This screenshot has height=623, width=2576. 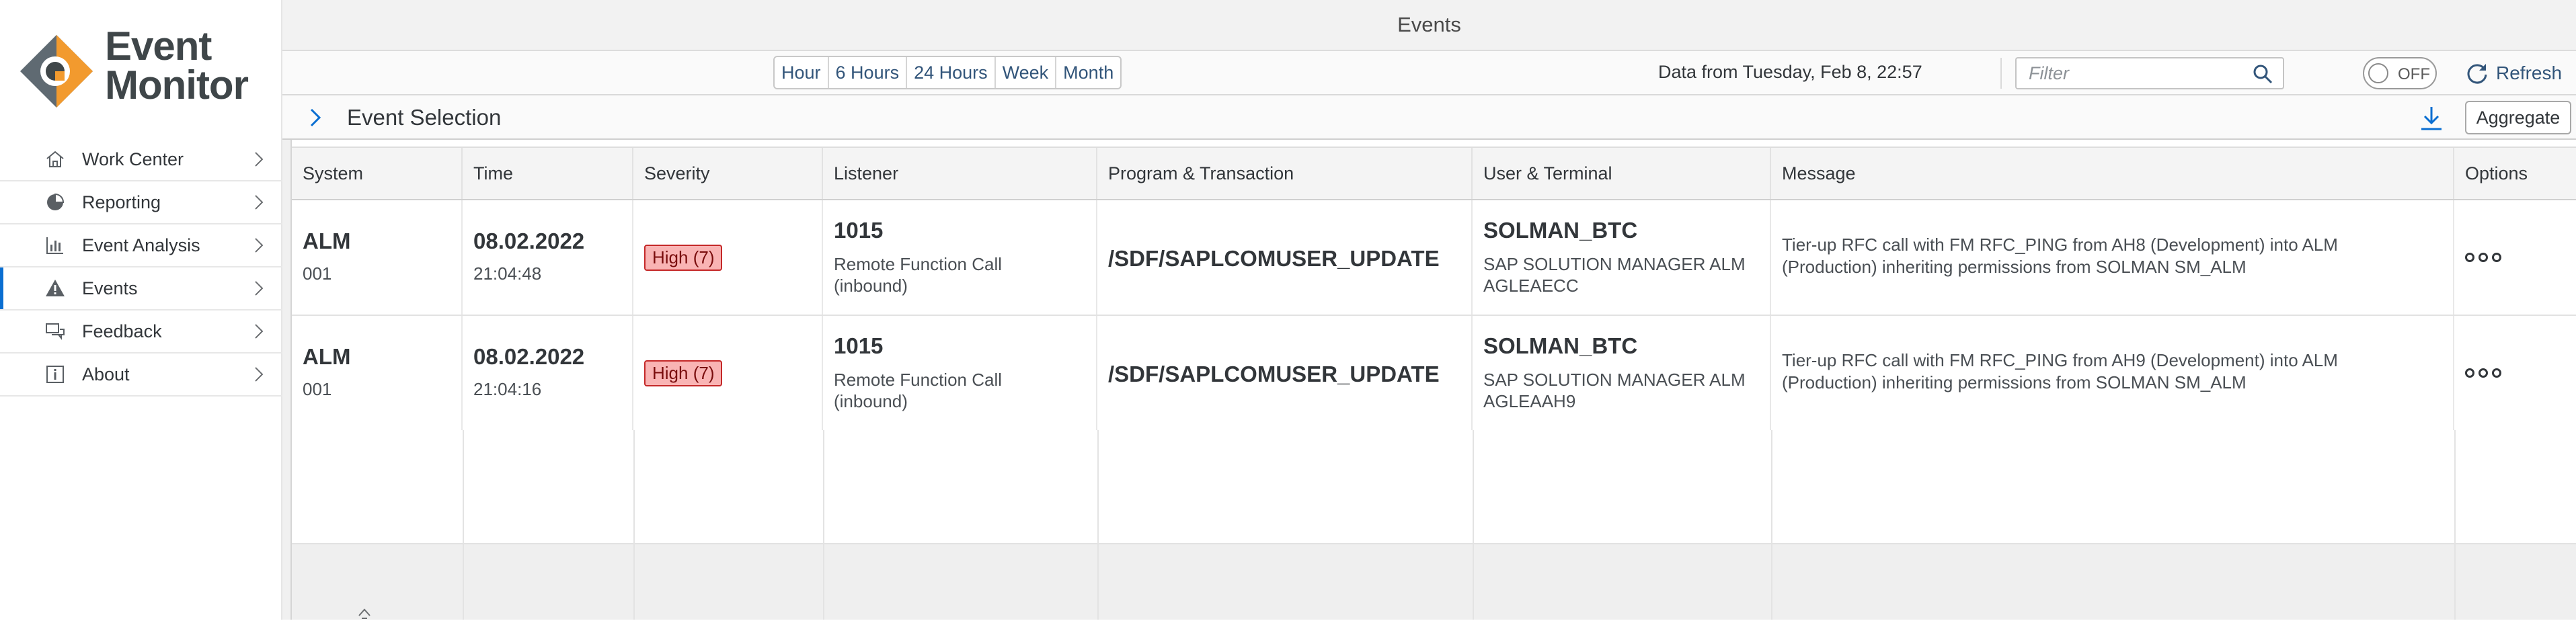 What do you see at coordinates (287, 380) in the screenshot?
I see `row-selector-strip` at bounding box center [287, 380].